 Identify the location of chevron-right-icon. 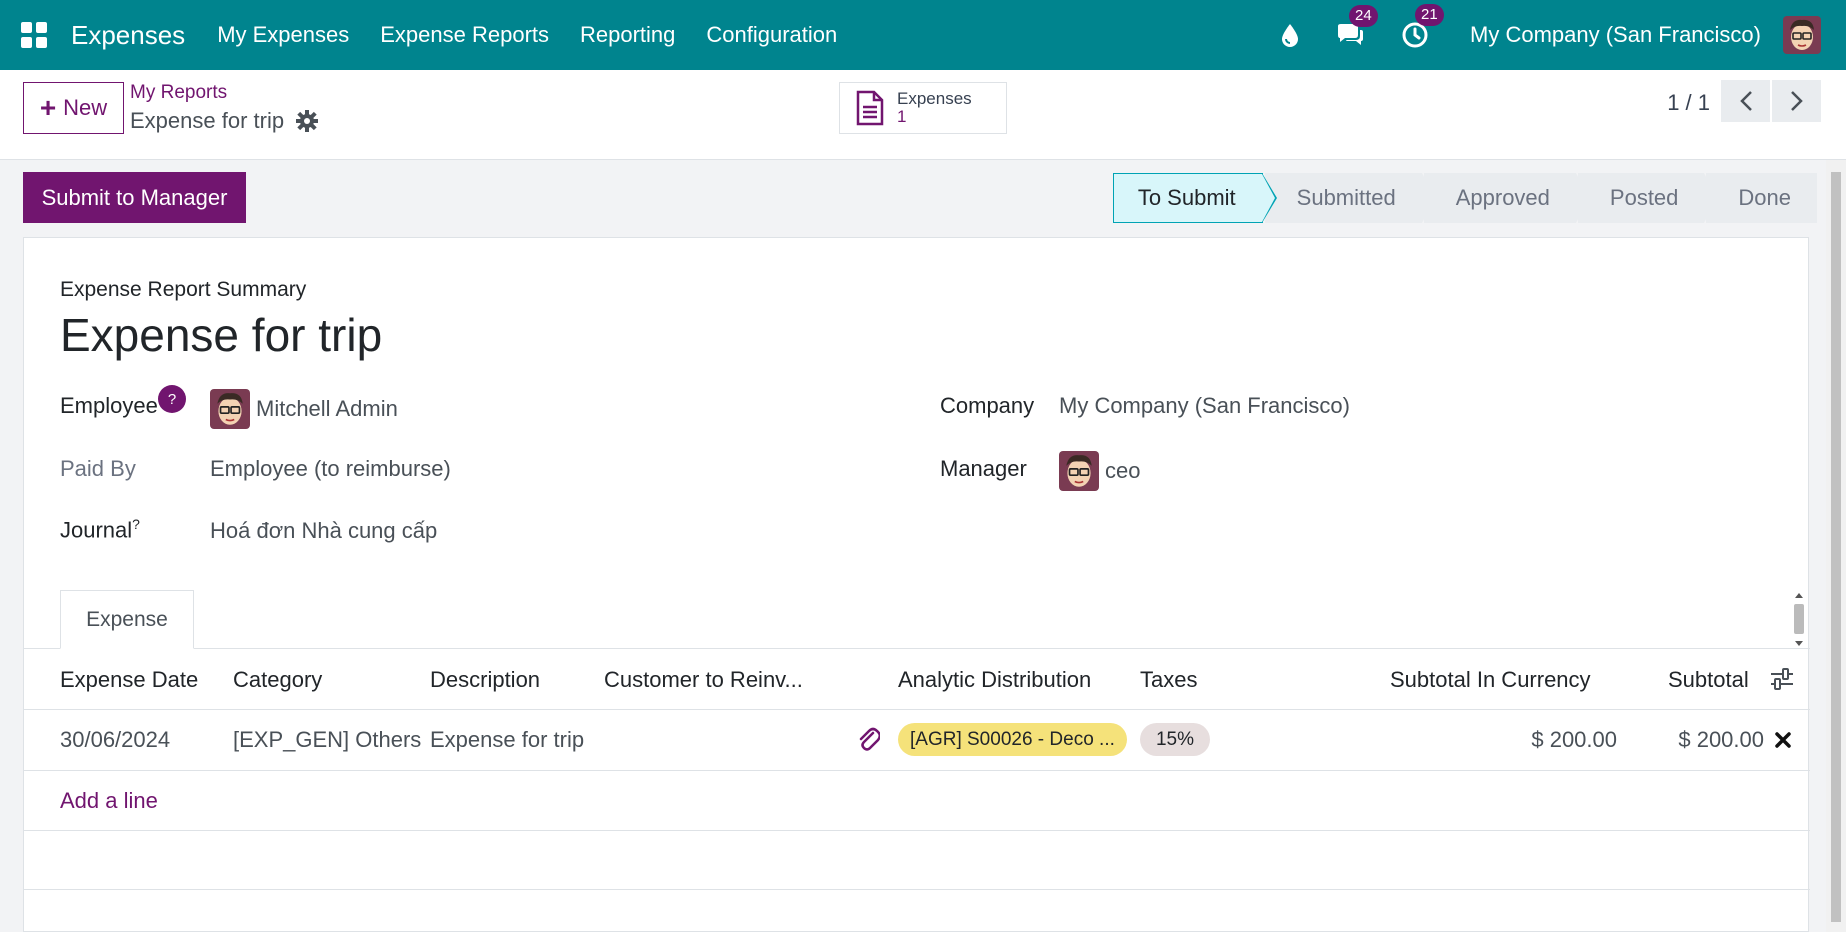
(1796, 101).